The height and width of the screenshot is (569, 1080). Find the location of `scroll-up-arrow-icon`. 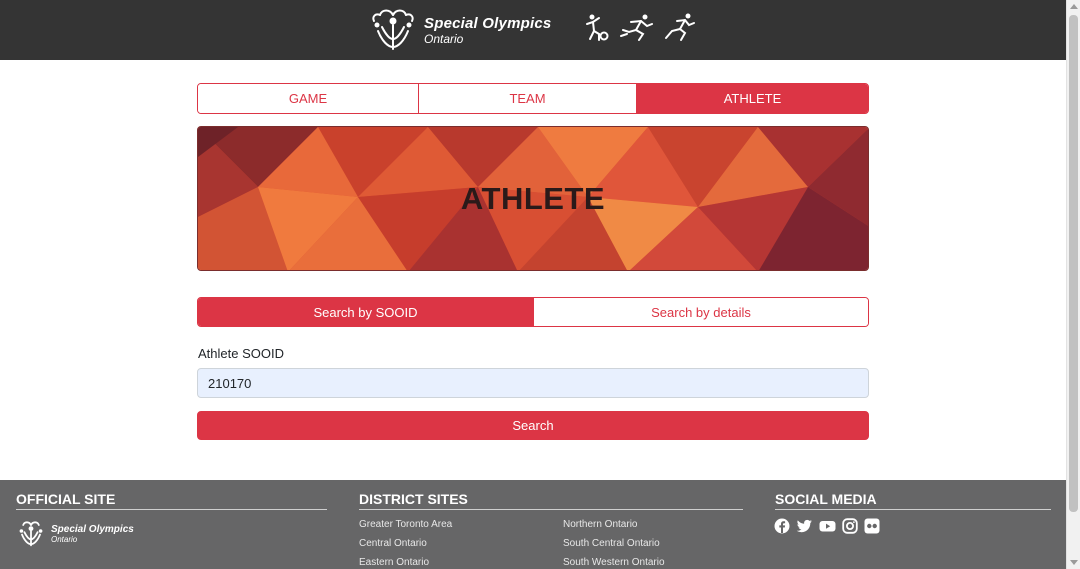

scroll-up-arrow-icon is located at coordinates (1074, 6).